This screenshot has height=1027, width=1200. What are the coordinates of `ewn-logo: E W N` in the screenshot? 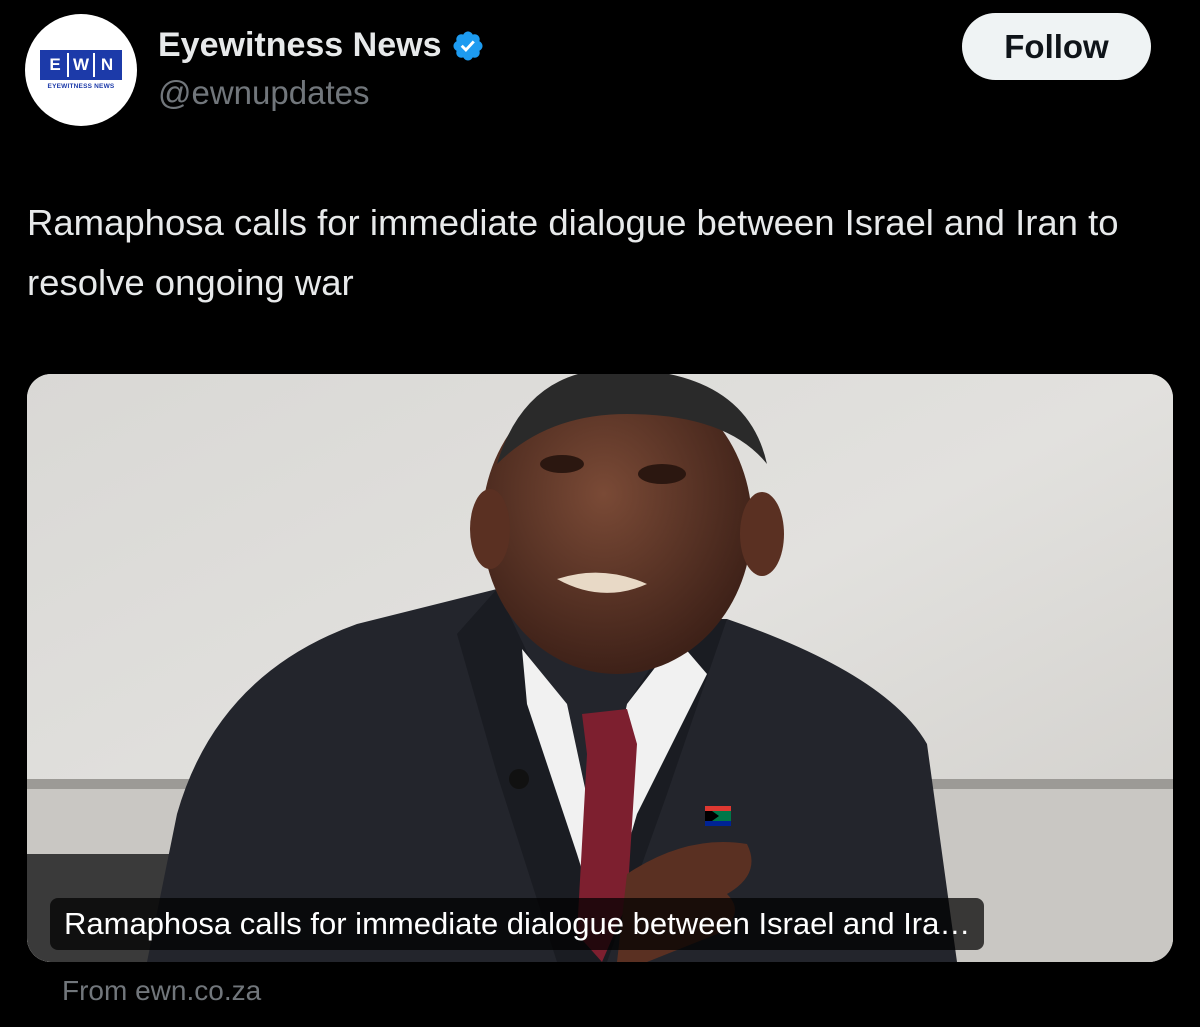 It's located at (81, 65).